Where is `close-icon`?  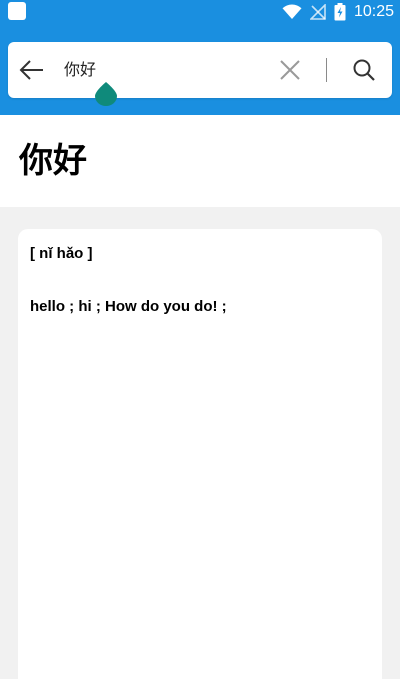 close-icon is located at coordinates (290, 70).